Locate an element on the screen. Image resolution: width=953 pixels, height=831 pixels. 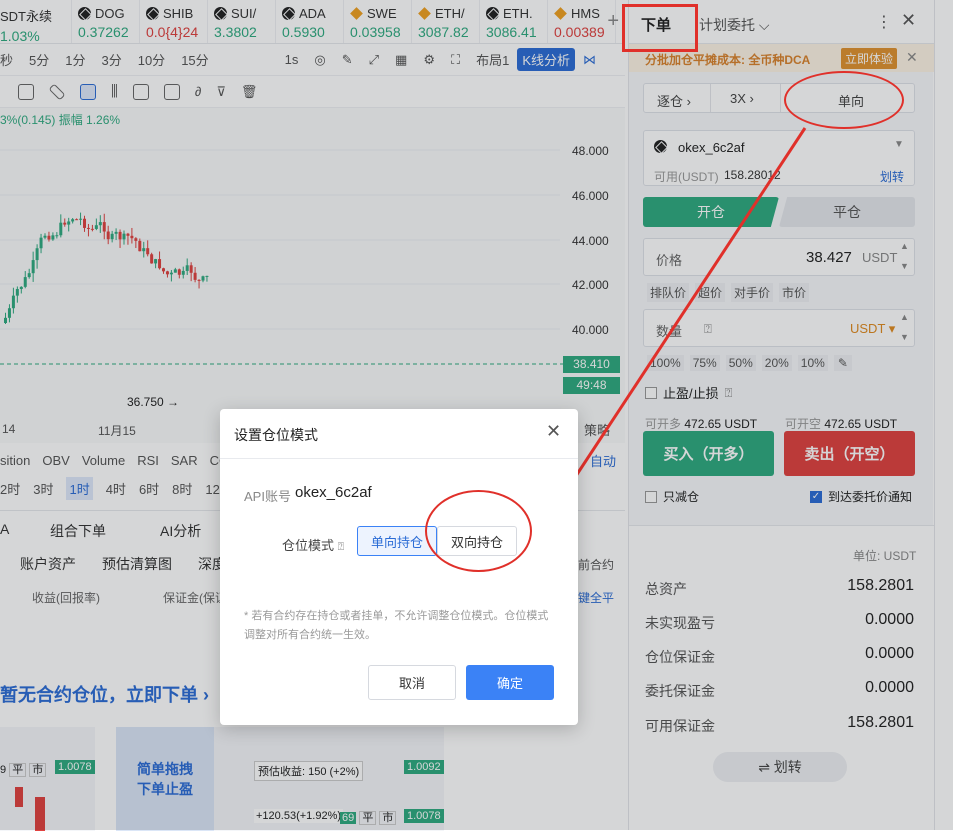
api-label: API账号 is located at coordinates (267, 496).